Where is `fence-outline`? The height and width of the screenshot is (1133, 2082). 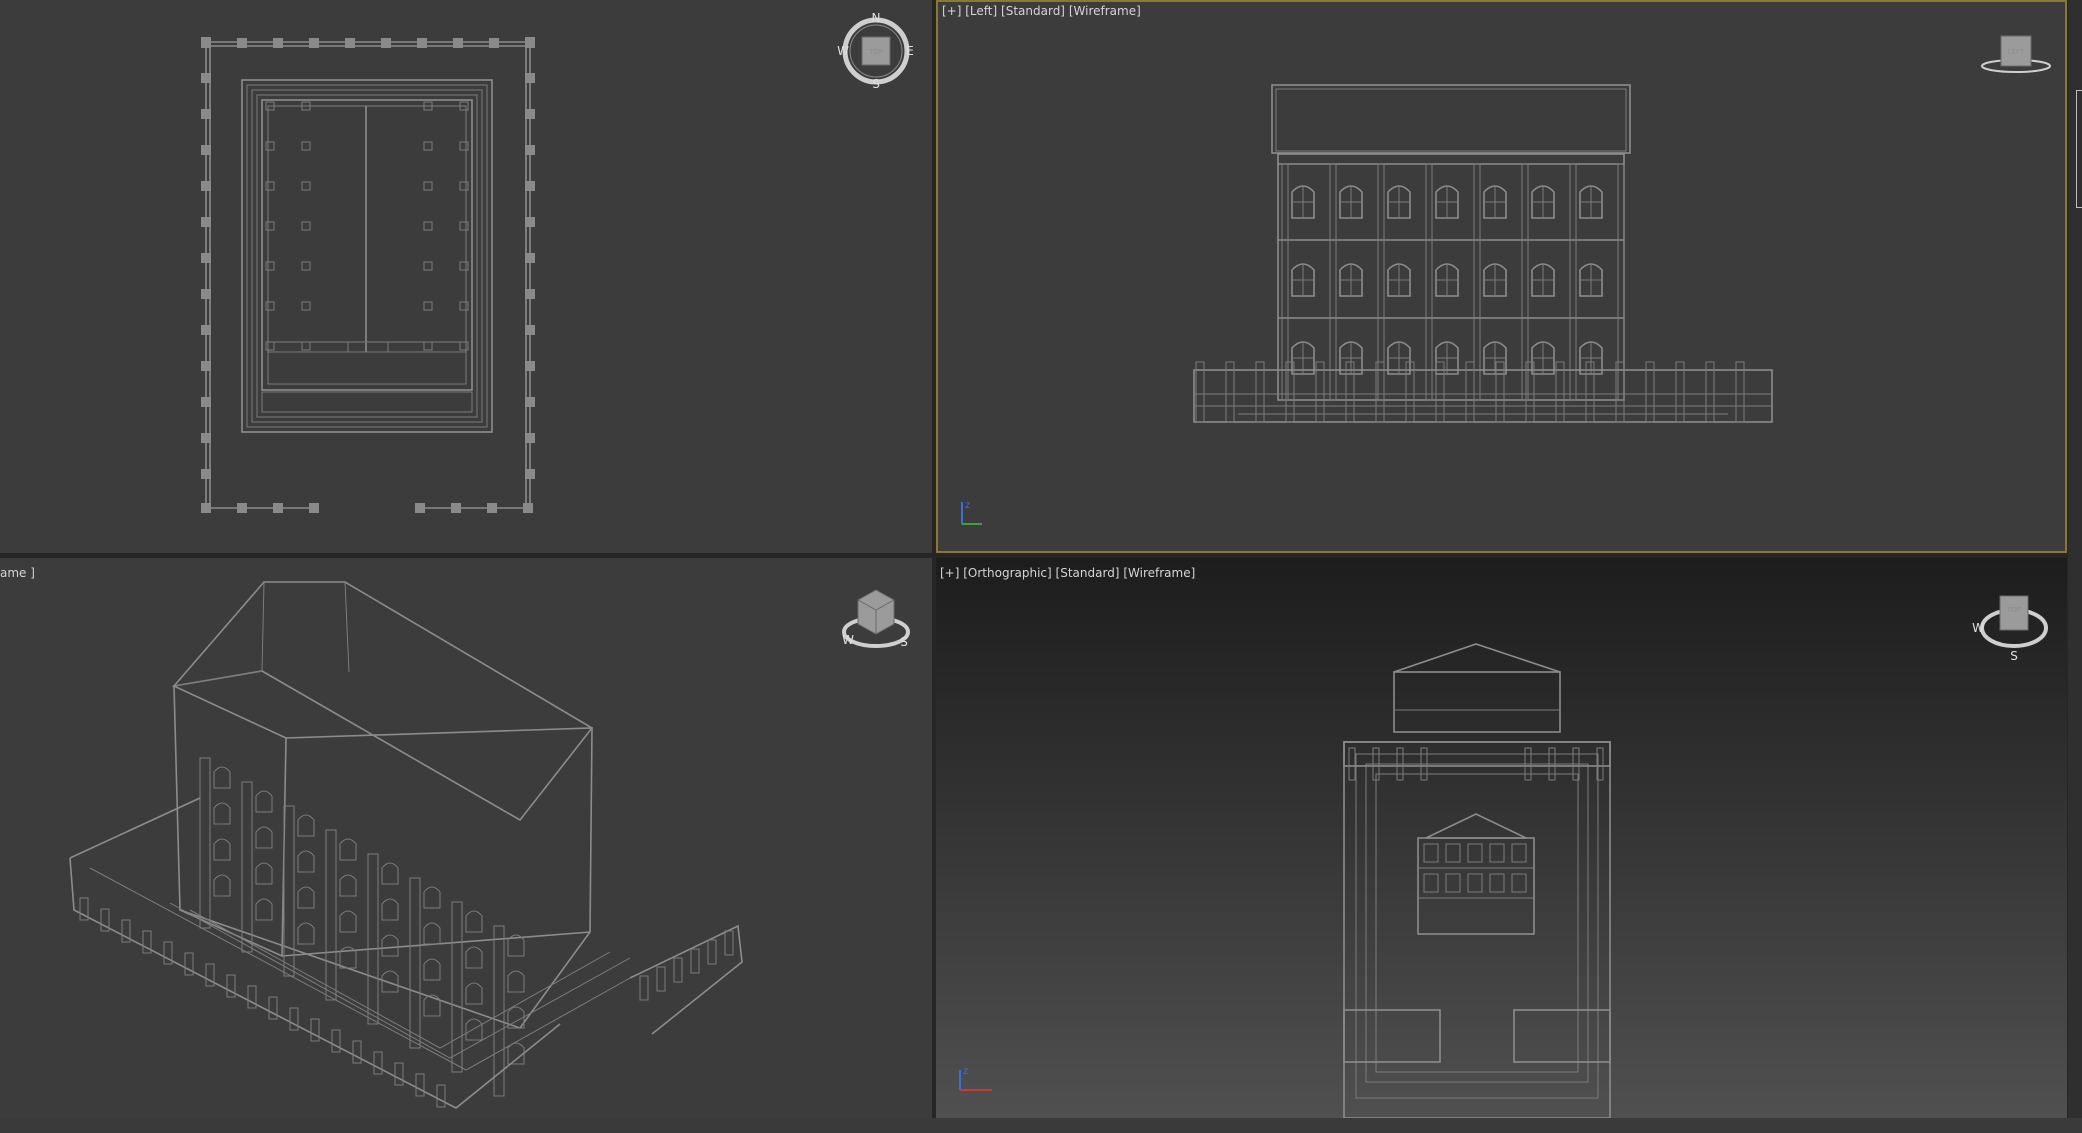
fence-outline is located at coordinates (368, 275).